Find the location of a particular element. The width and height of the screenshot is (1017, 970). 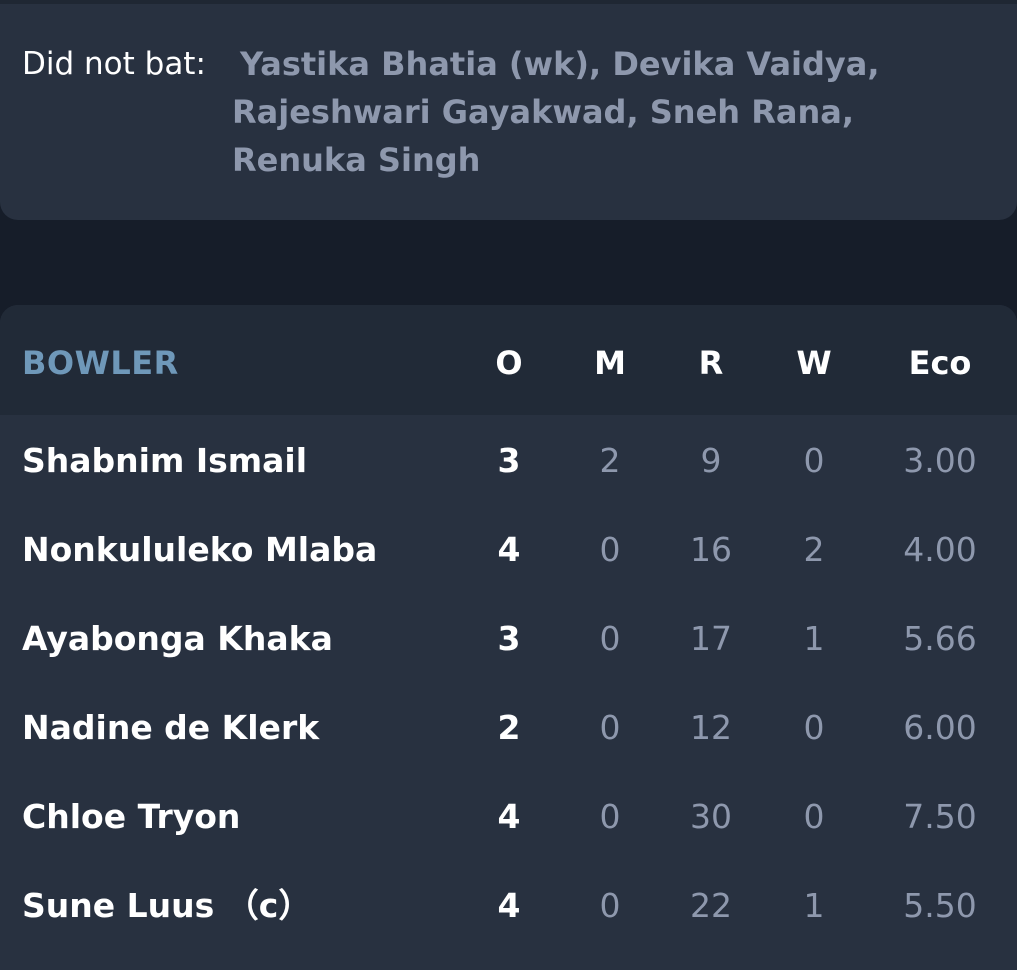

bowler-overs: 2 is located at coordinates (509, 727).